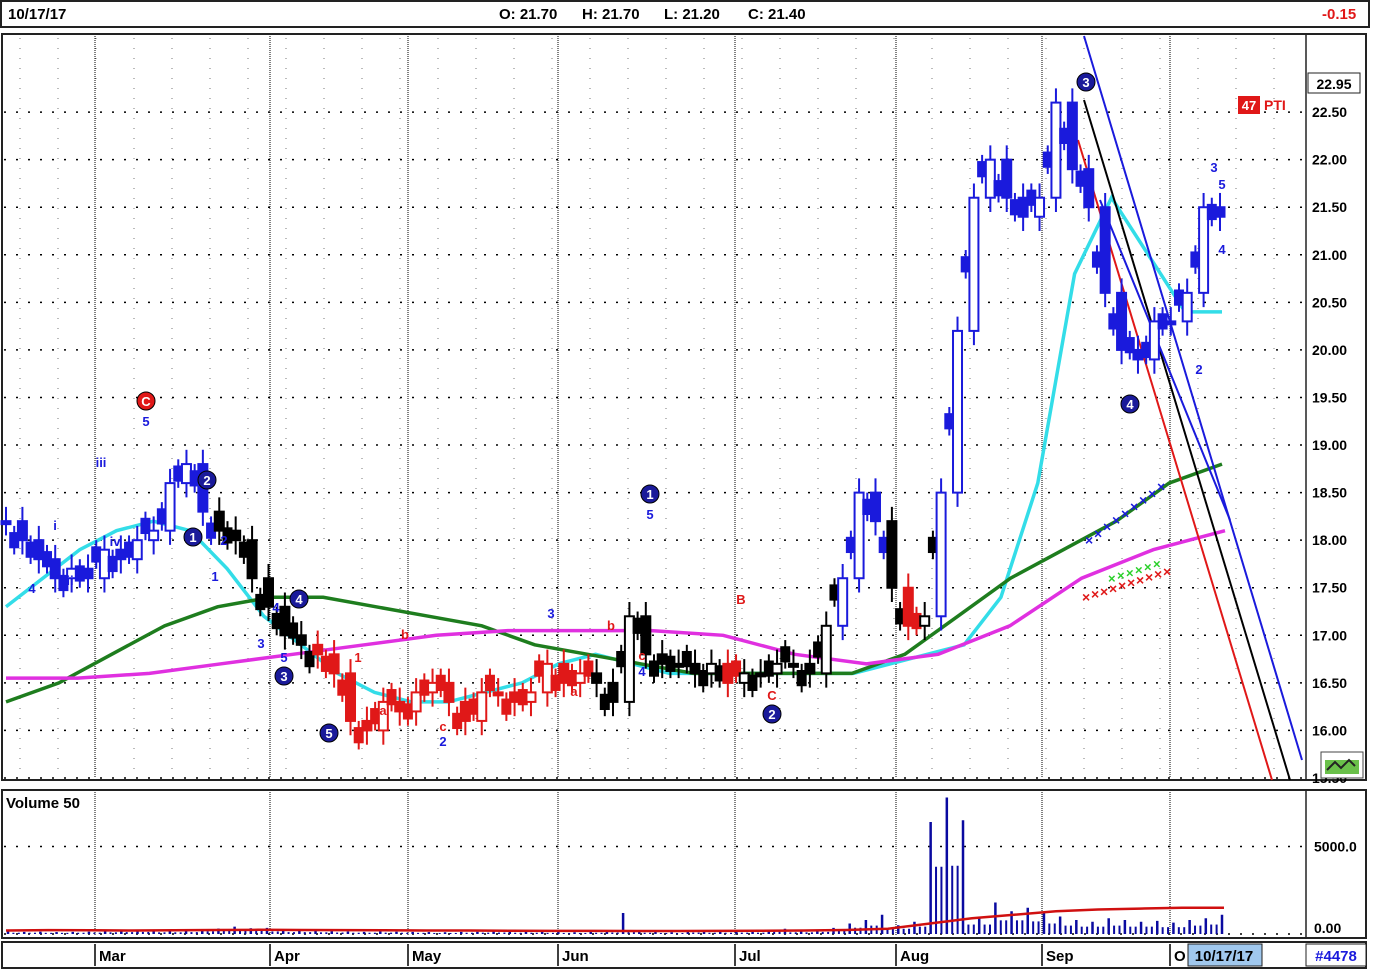 This screenshot has height=970, width=1400. Describe the element at coordinates (299, 599) in the screenshot. I see `wave-marker-label: 4` at that location.